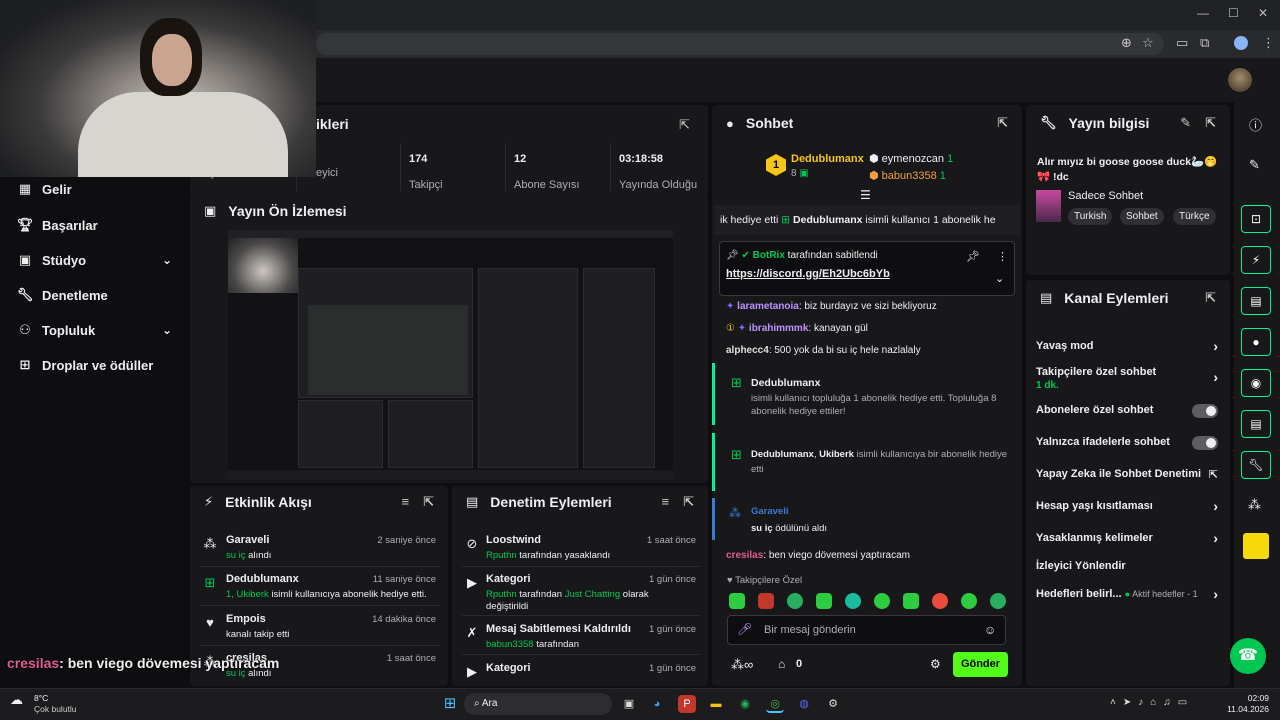 This screenshot has width=1280, height=720. I want to click on settings-gear-icon: ⚙, so click(935, 664).